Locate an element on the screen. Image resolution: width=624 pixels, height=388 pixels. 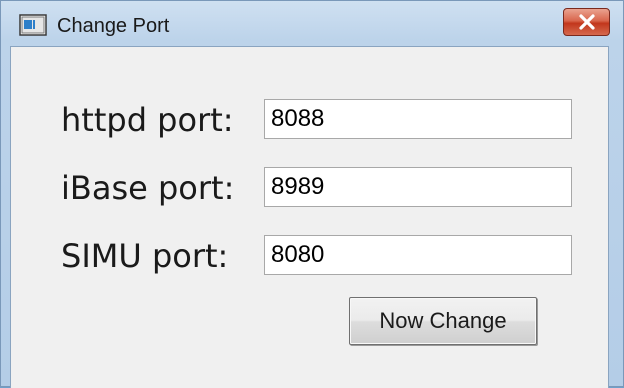
httpd-port-label: httpd port: is located at coordinates (147, 120).